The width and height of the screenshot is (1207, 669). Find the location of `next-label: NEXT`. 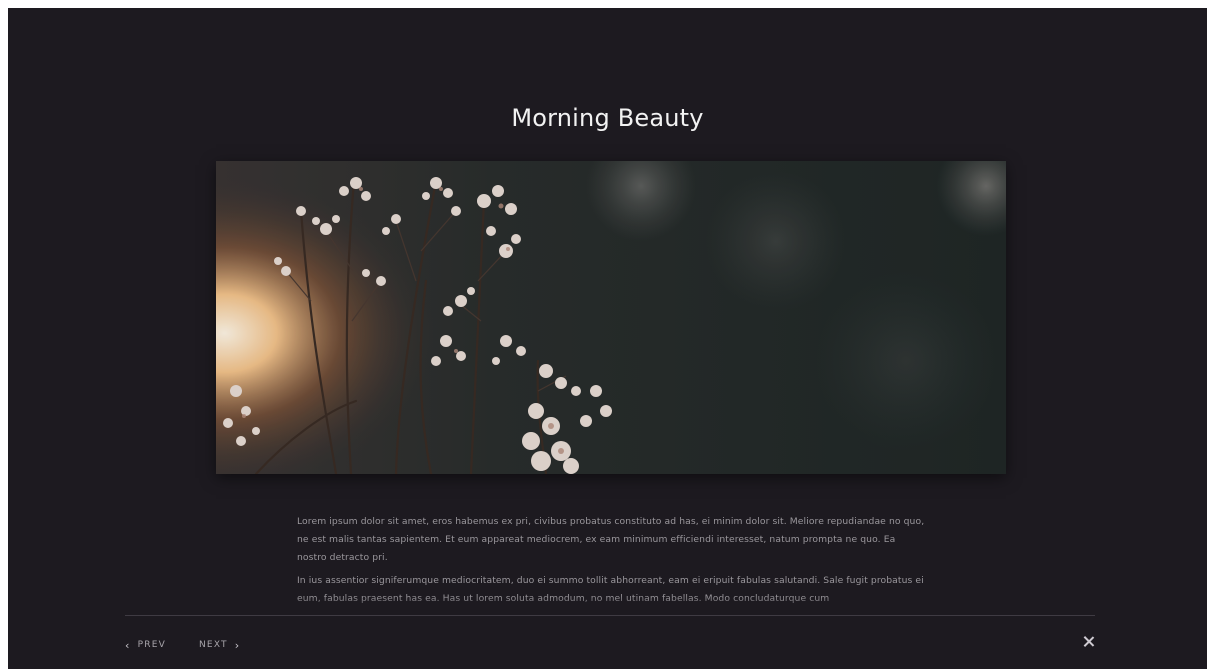

next-label: NEXT is located at coordinates (213, 645).